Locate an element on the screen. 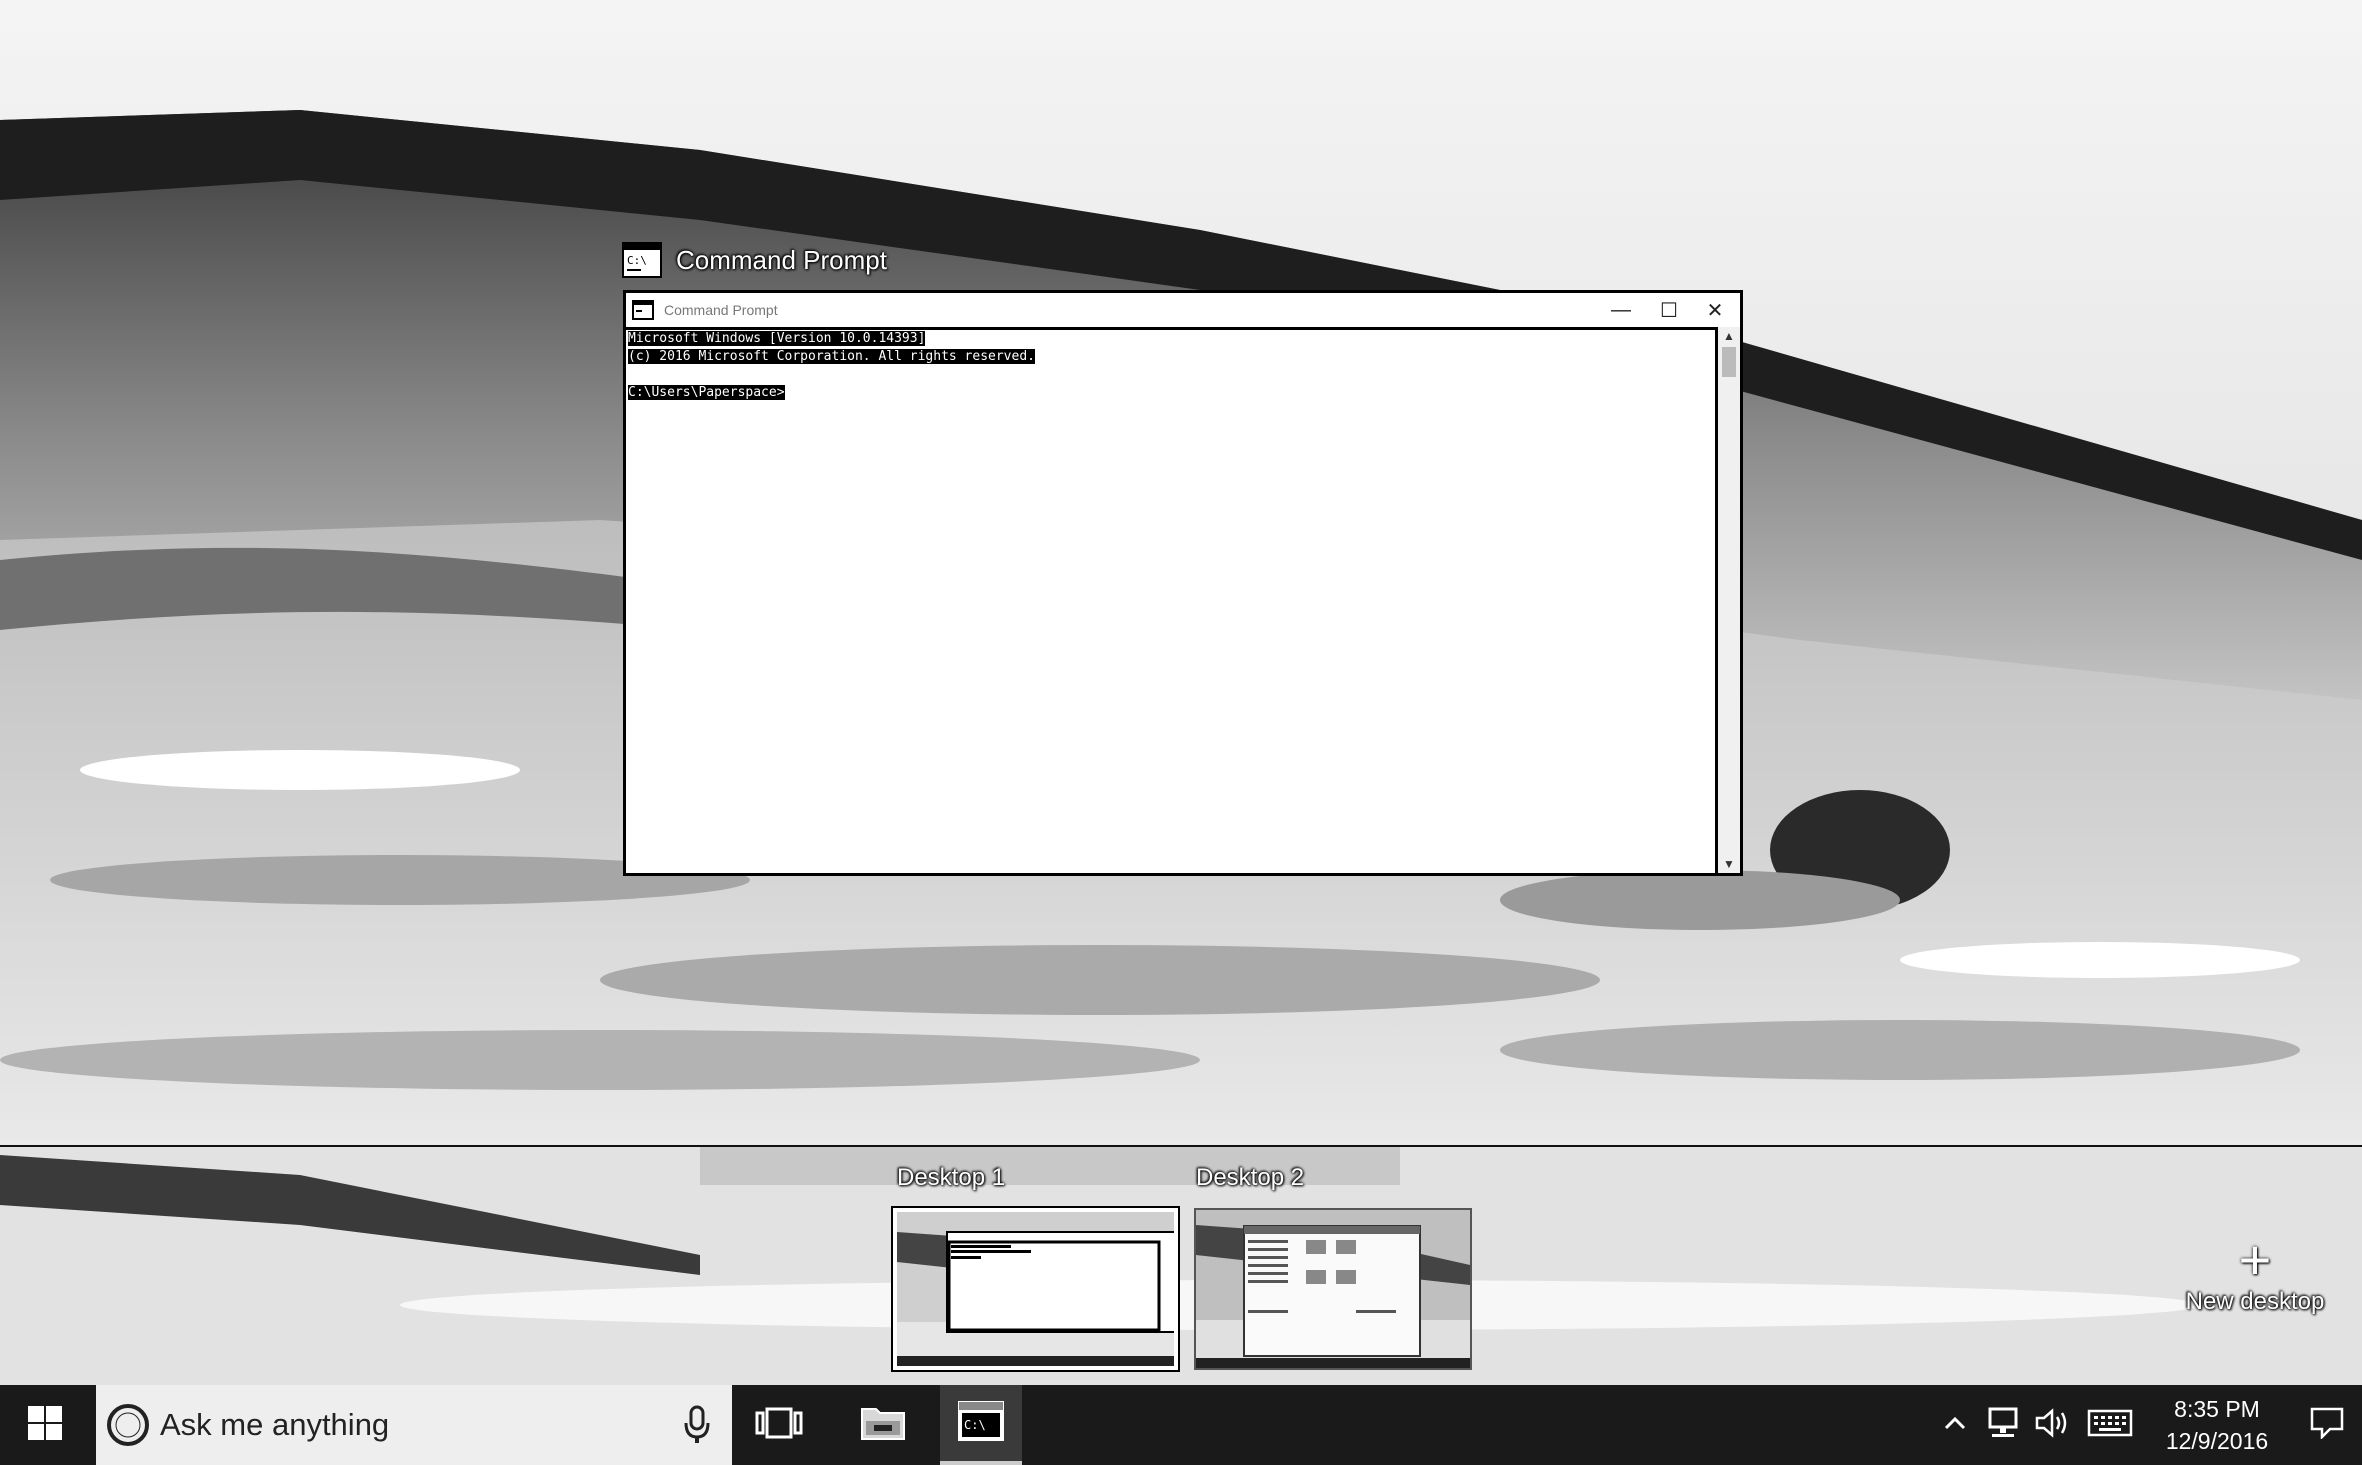  window-title: Command Prompt is located at coordinates (721, 310).